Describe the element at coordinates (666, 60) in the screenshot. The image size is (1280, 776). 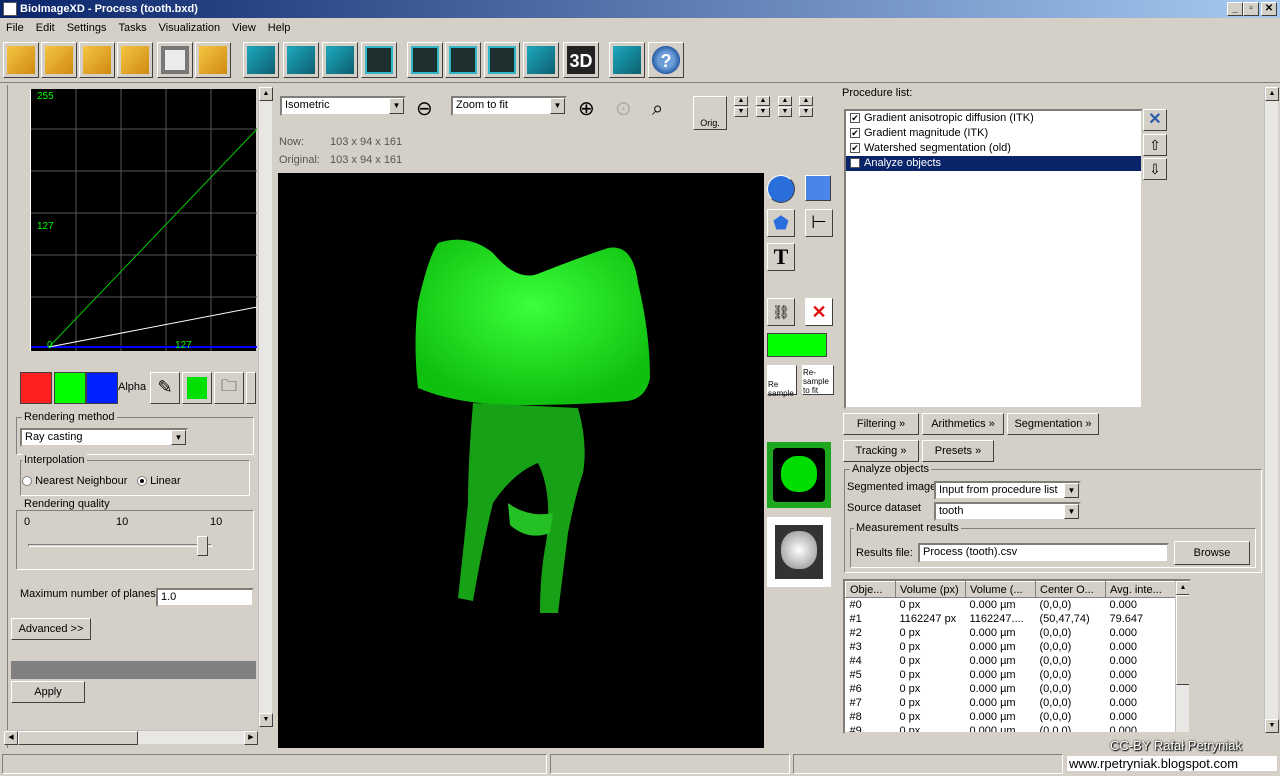
I see `help-button: ?` at that location.